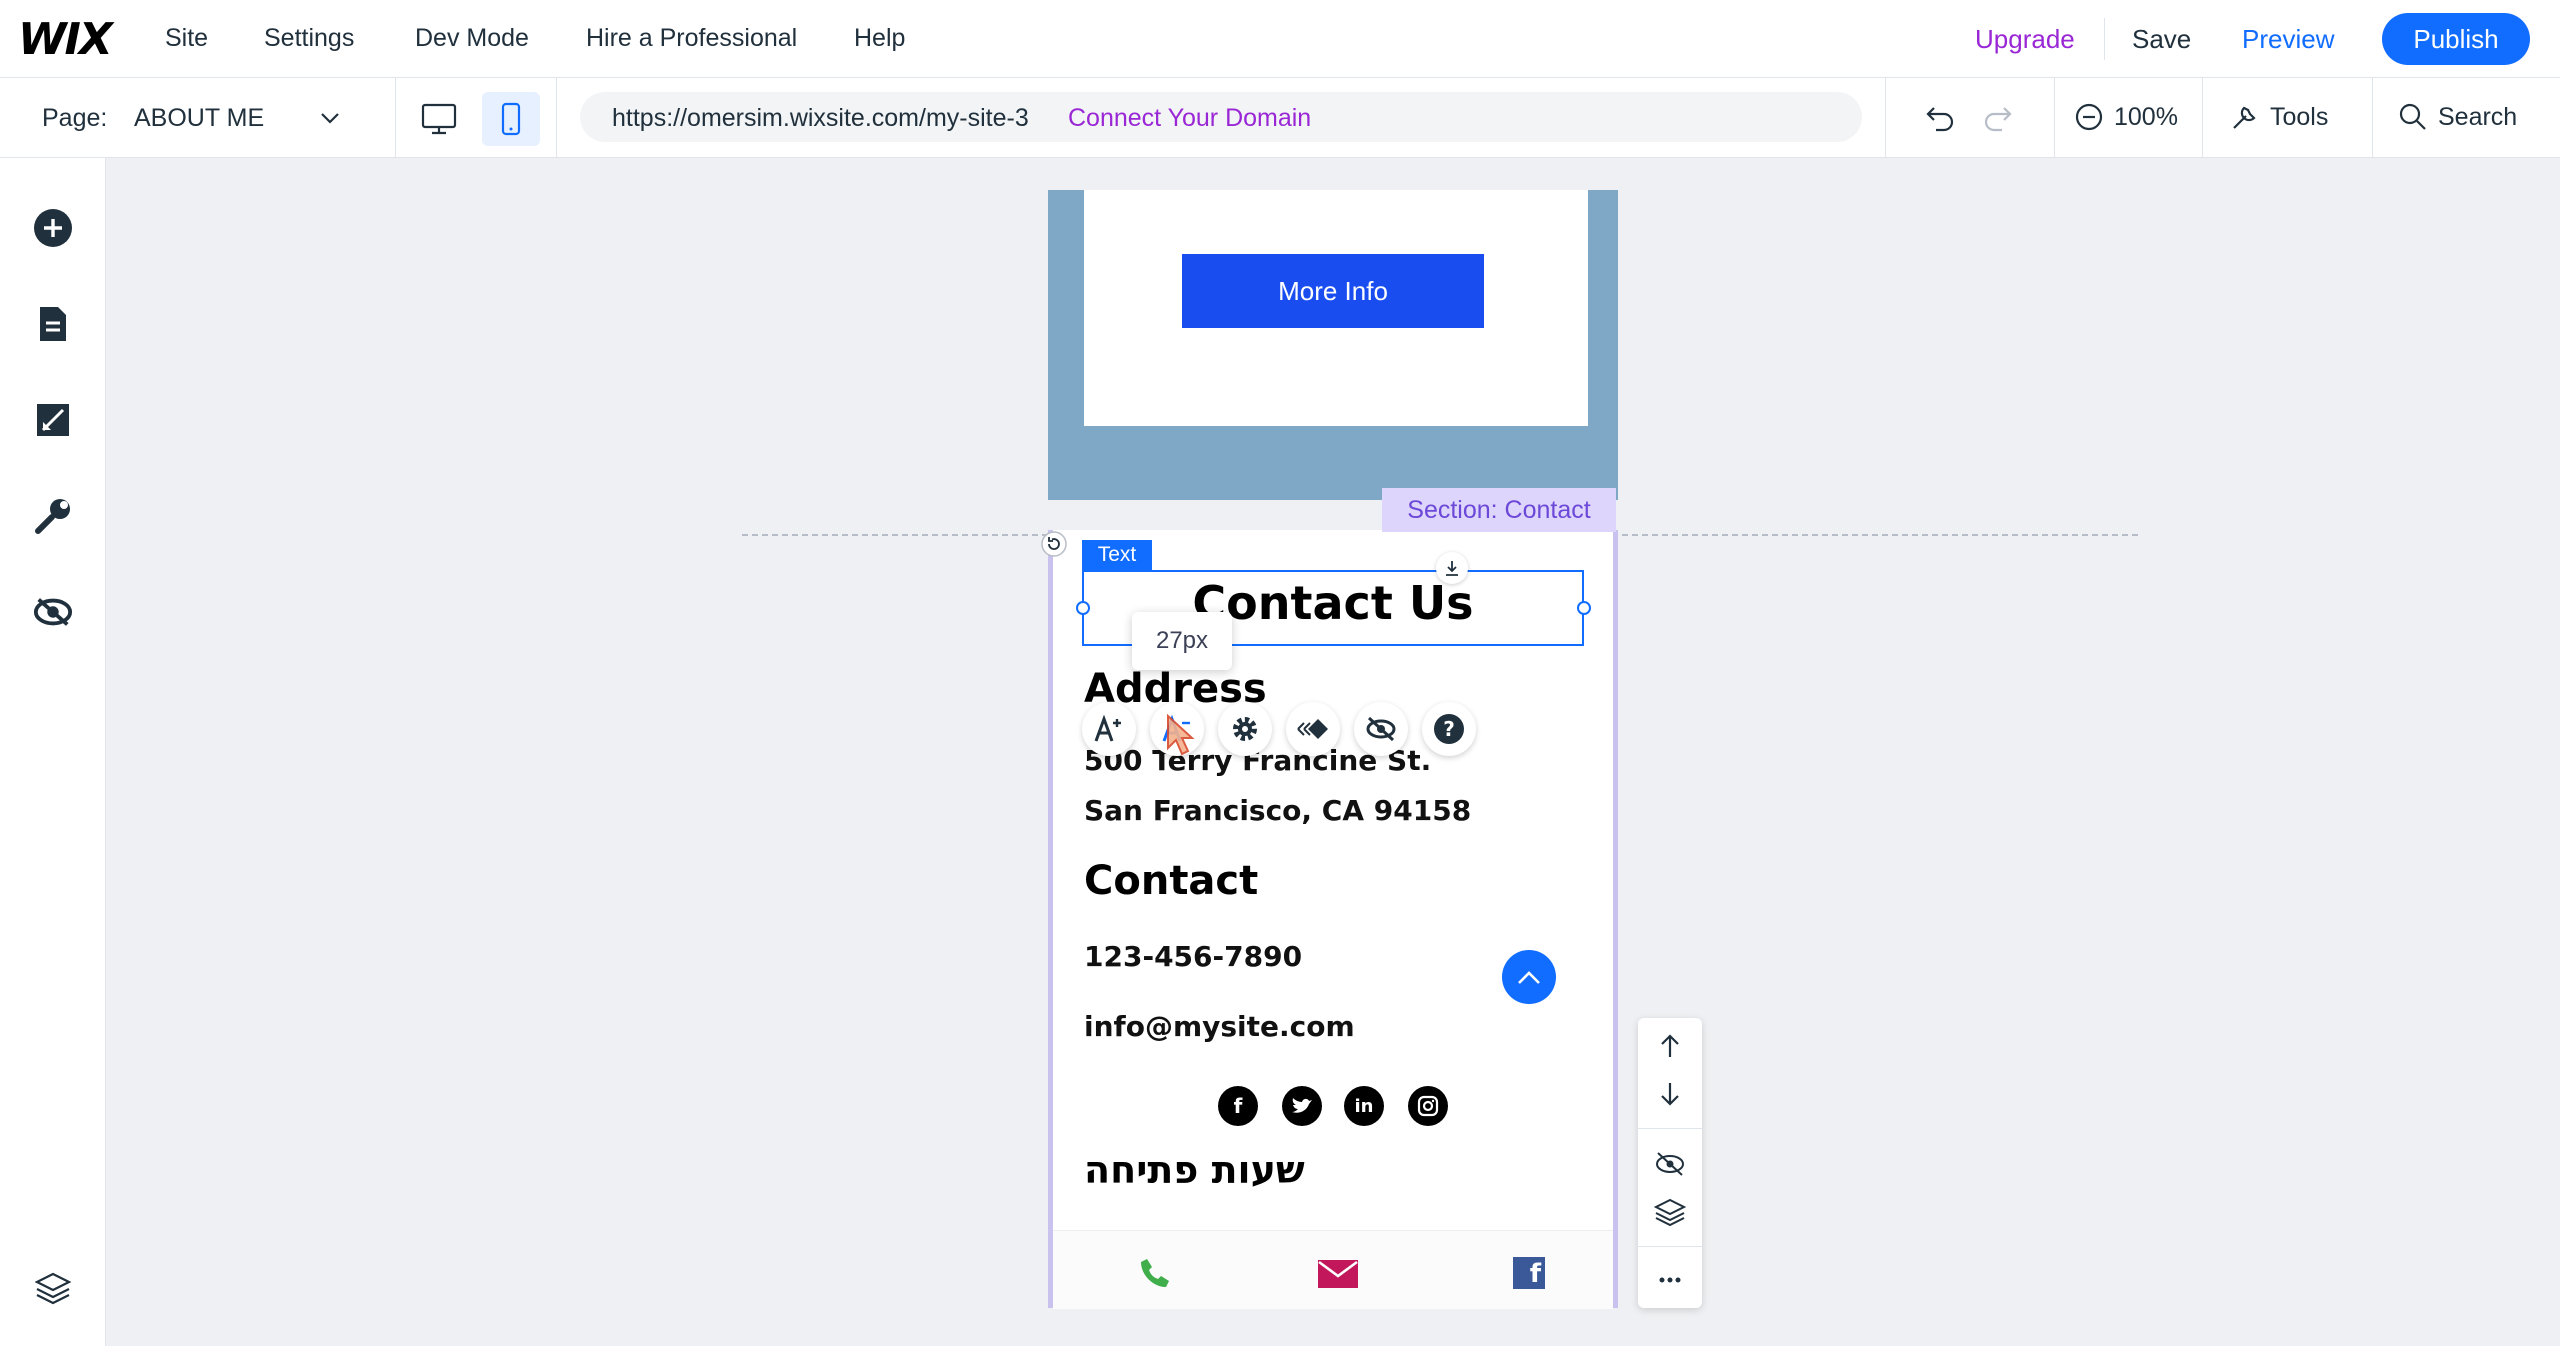  What do you see at coordinates (1117, 555) in the screenshot?
I see `selected-element-tag: Text` at bounding box center [1117, 555].